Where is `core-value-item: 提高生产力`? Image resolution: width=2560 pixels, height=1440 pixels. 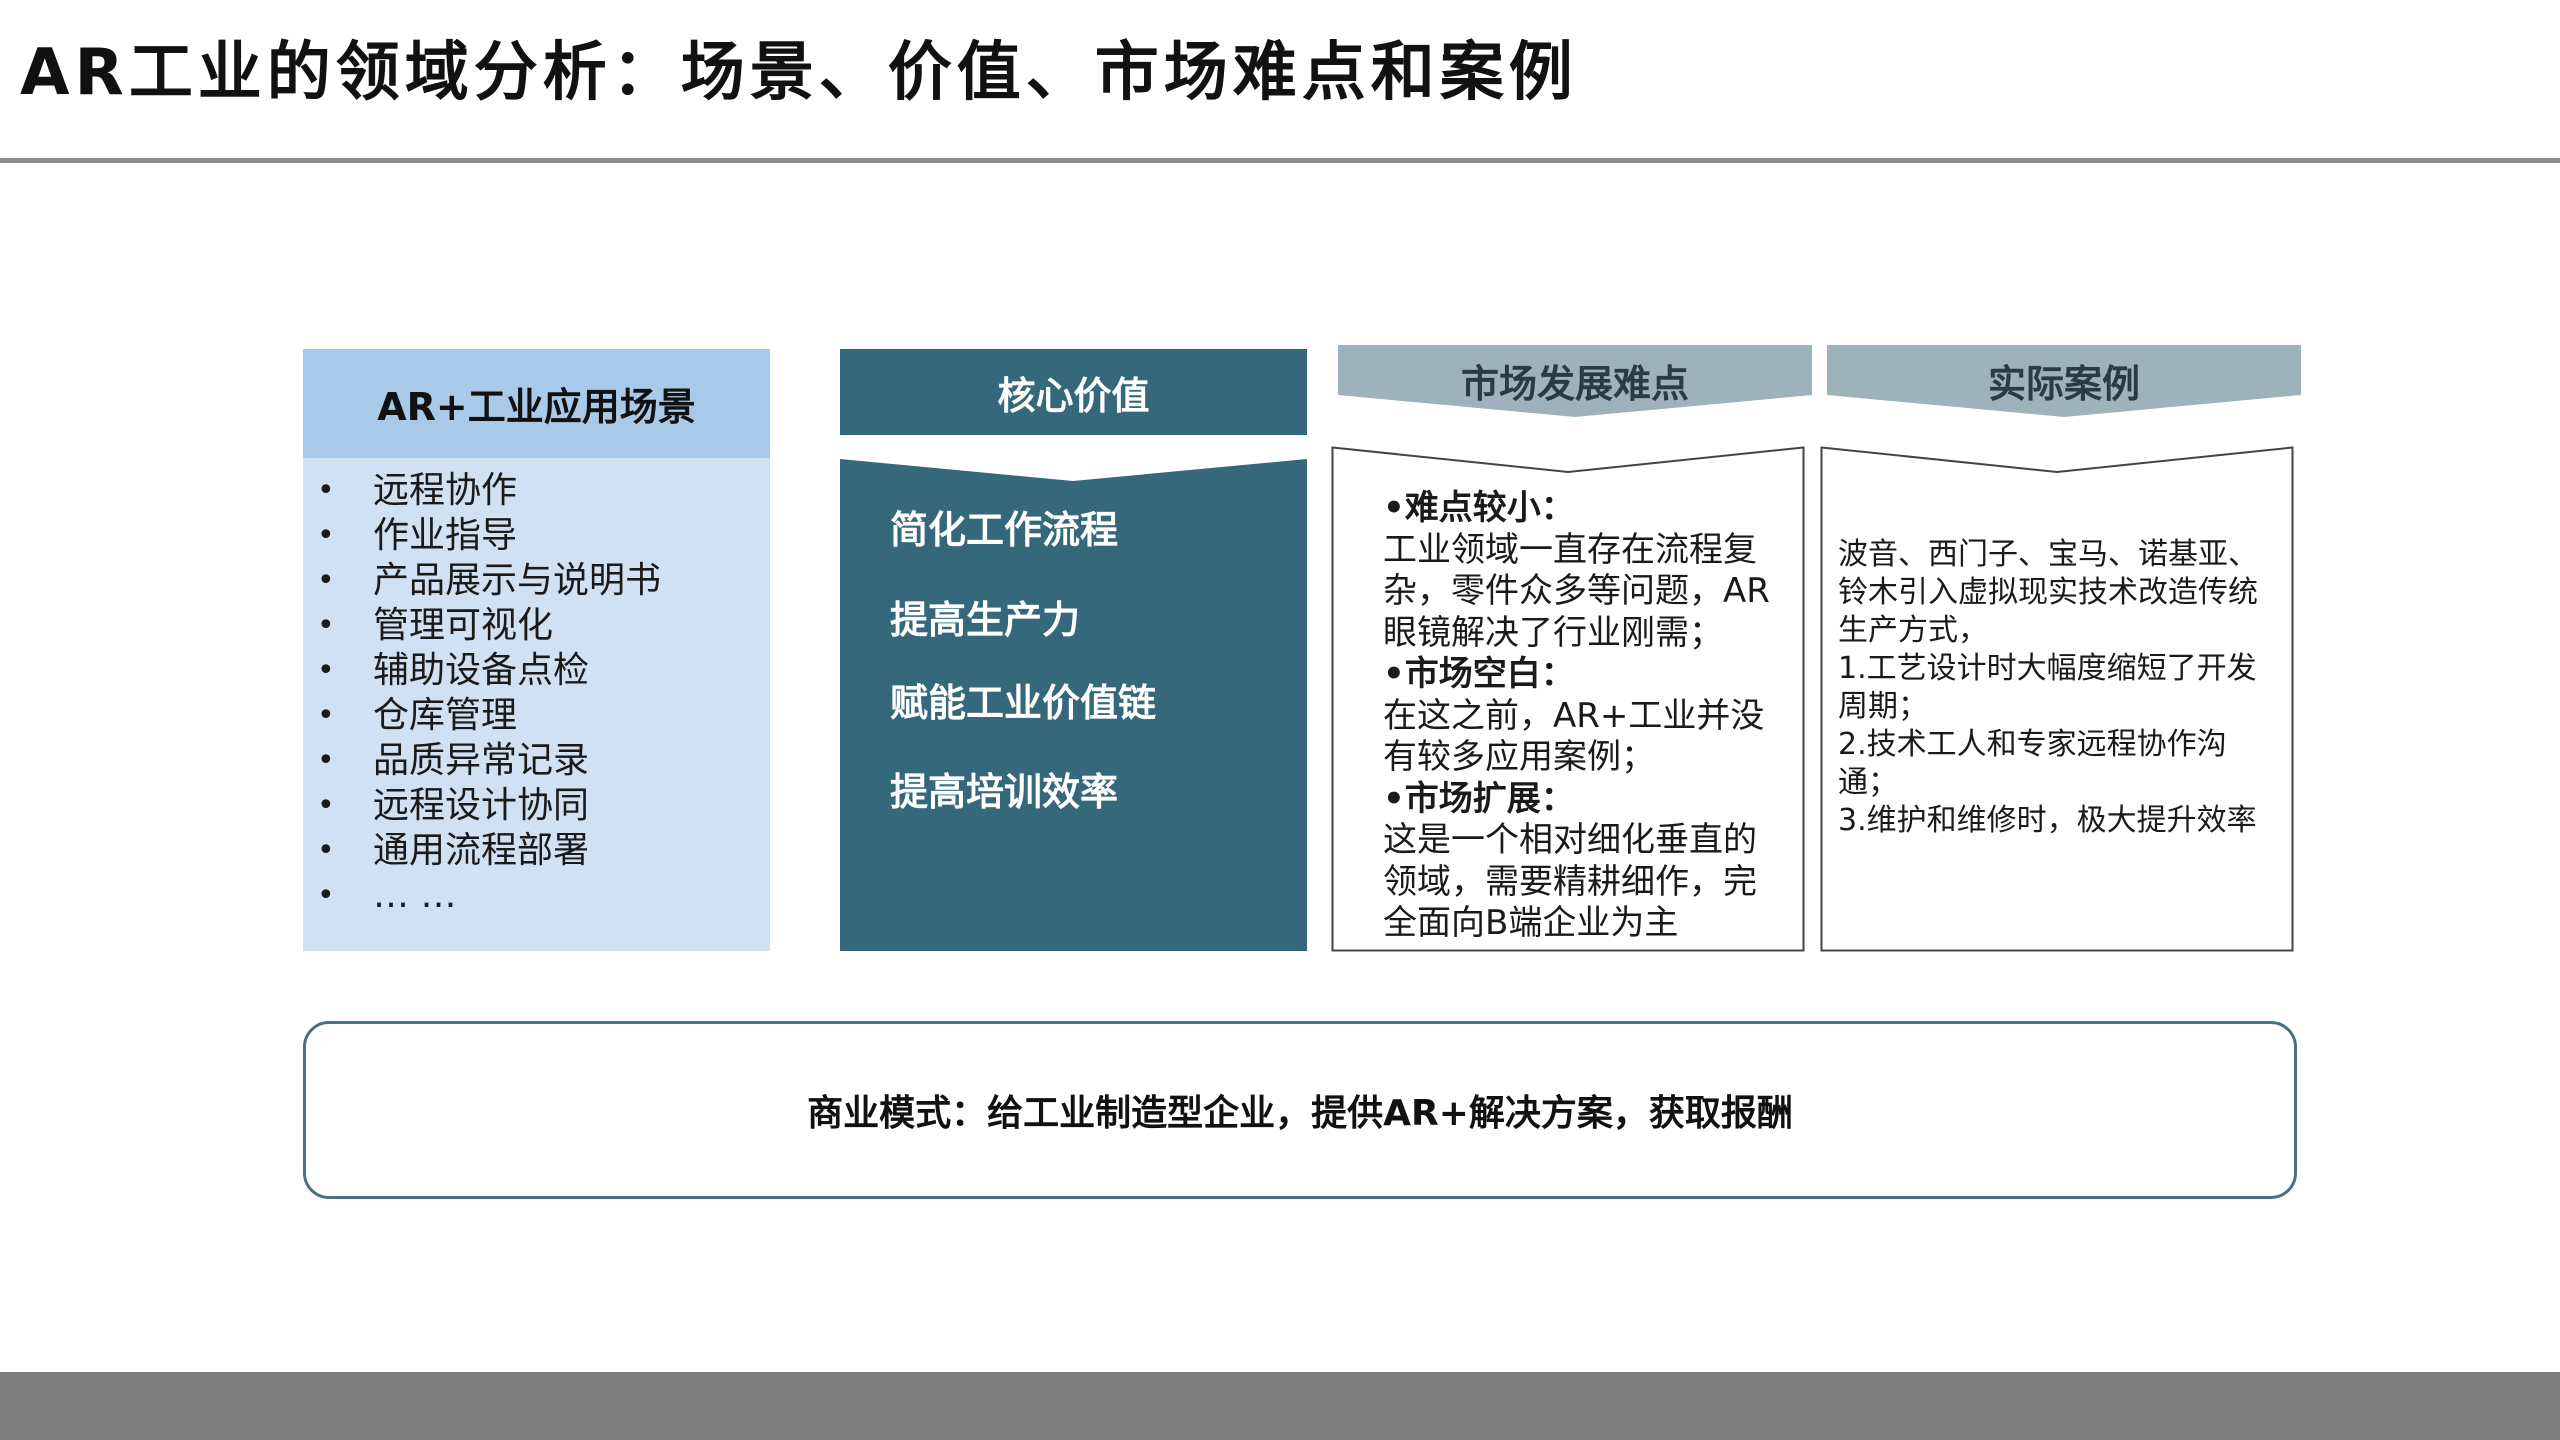
core-value-item: 提高生产力 is located at coordinates (985, 620).